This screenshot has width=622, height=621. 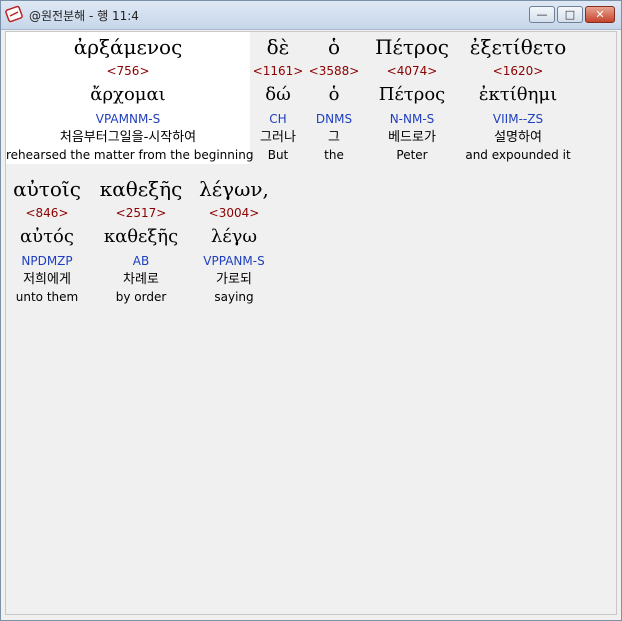 I want to click on lemma: ὁ, so click(x=334, y=94).